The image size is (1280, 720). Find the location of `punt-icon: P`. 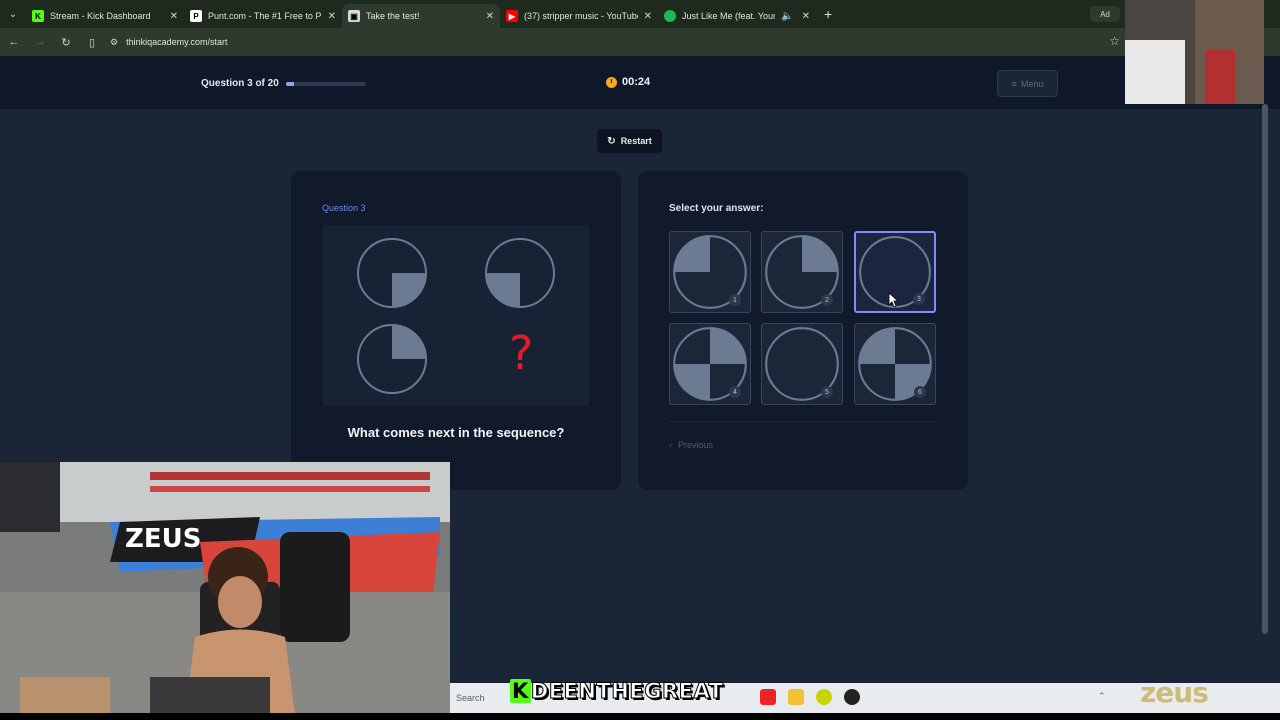

punt-icon: P is located at coordinates (196, 16).